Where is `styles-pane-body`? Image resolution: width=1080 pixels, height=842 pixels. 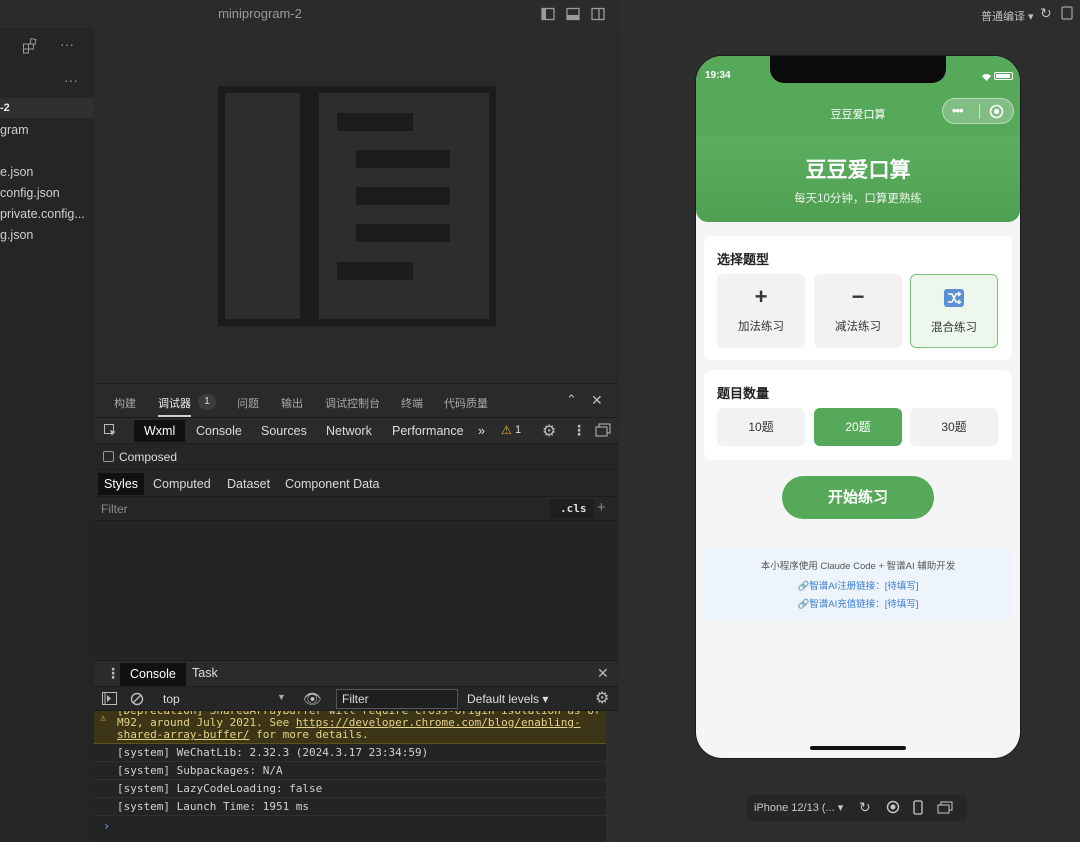 styles-pane-body is located at coordinates (356, 590).